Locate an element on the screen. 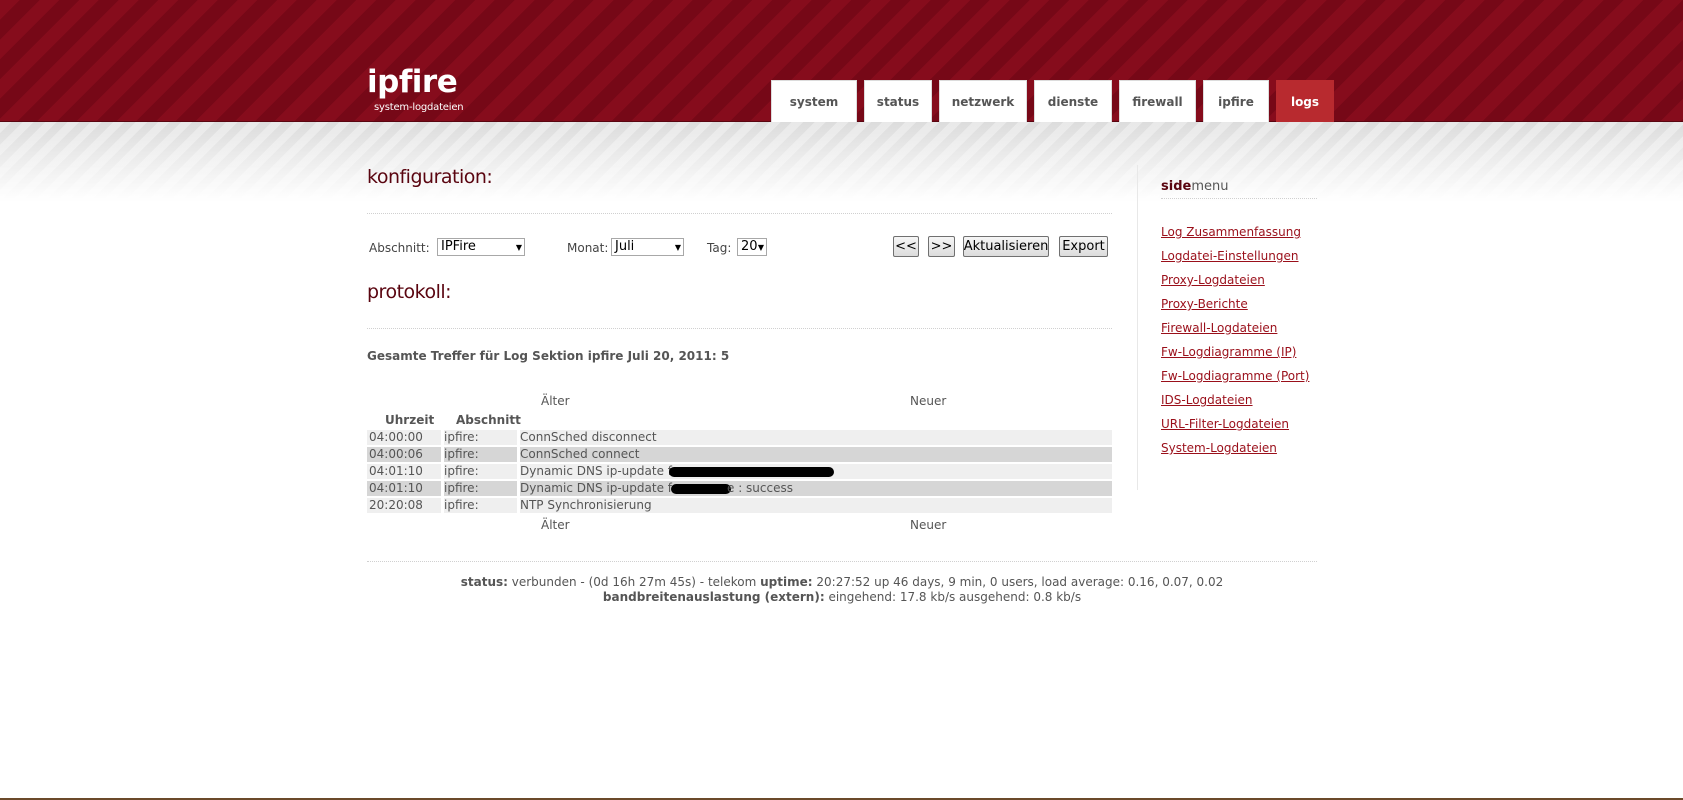 Image resolution: width=1683 pixels, height=800 pixels. page-subtitle: system-logdateien is located at coordinates (419, 107).